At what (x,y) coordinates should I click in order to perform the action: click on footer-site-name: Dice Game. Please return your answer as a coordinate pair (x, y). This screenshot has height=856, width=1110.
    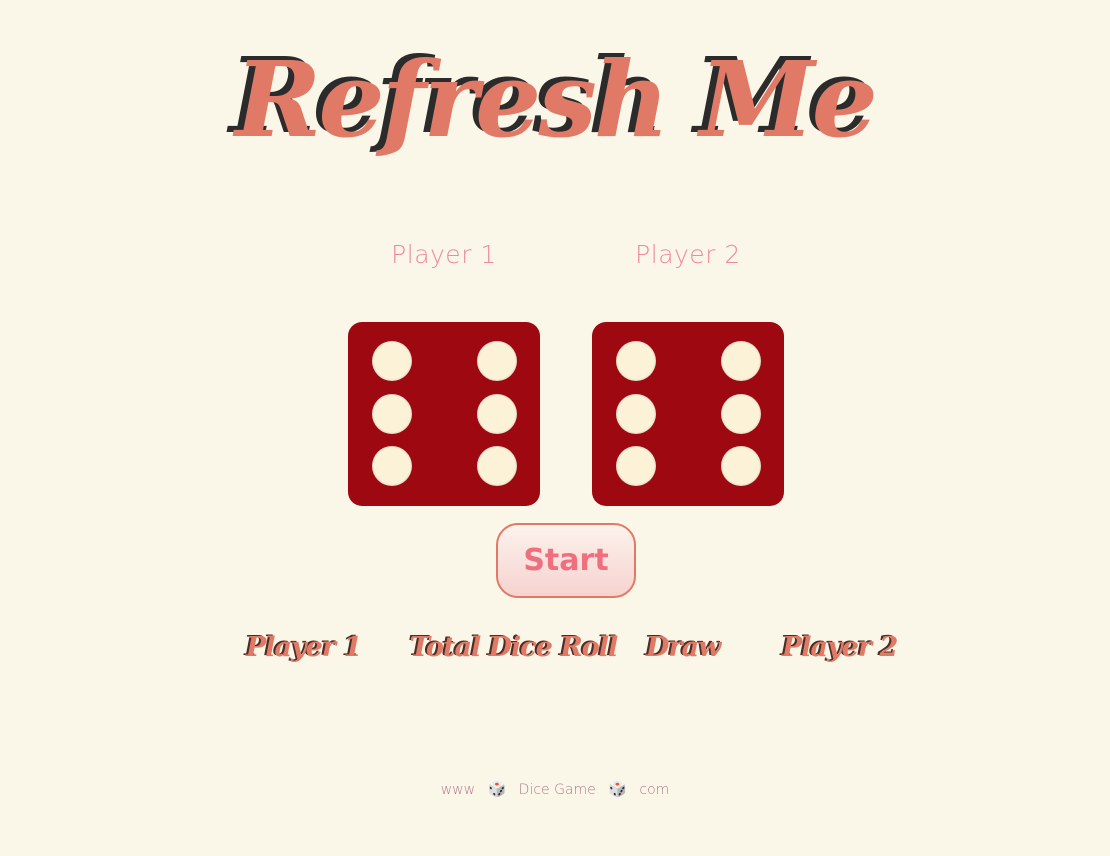
    Looking at the image, I should click on (557, 790).